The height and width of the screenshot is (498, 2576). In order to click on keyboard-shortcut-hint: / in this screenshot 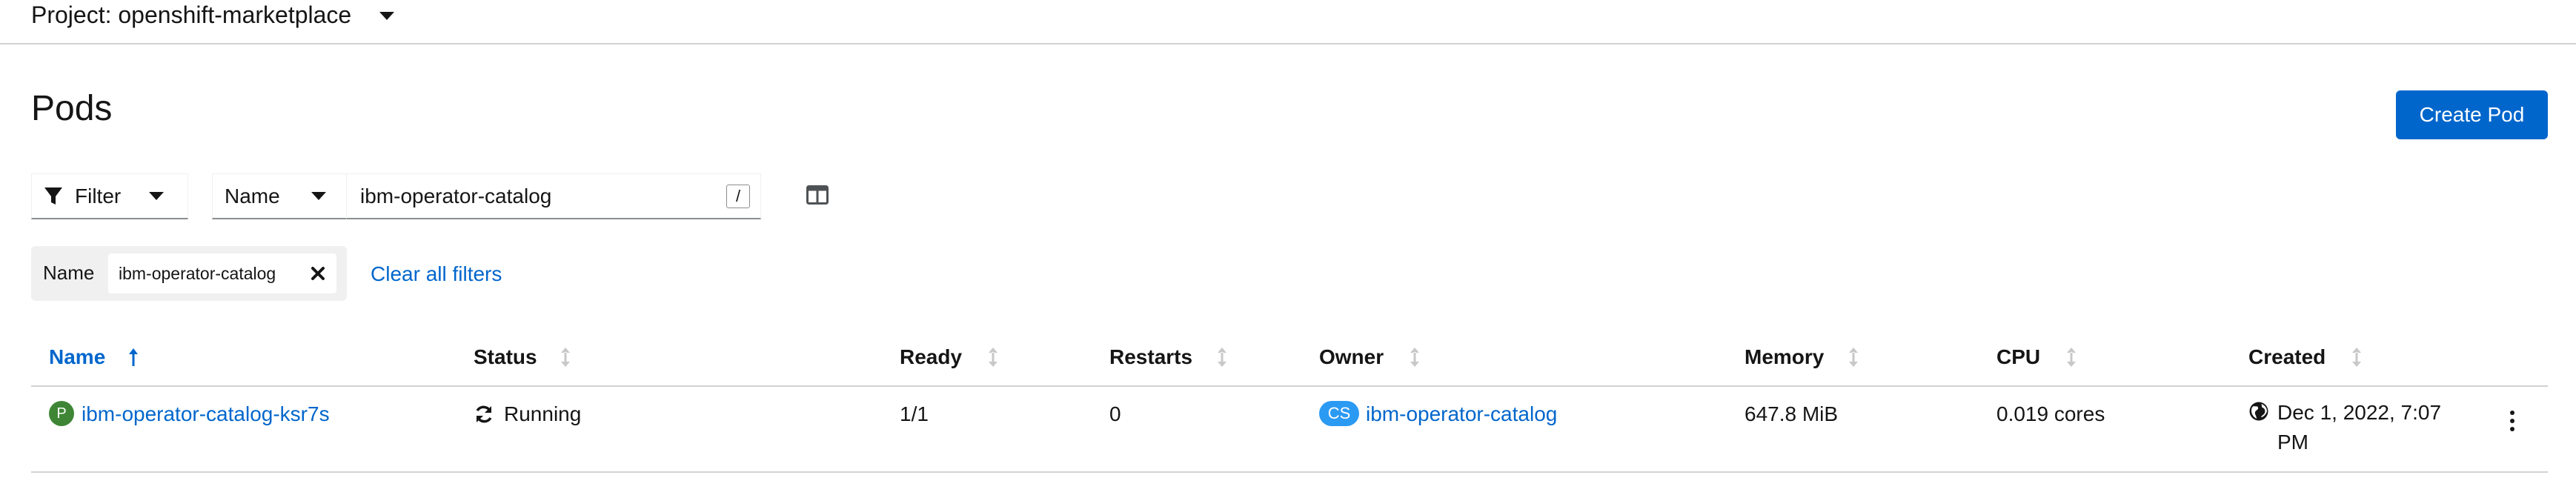, I will do `click(738, 196)`.